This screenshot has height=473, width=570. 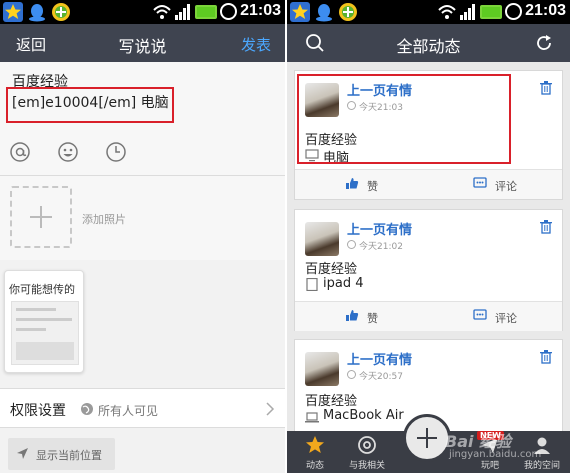 I want to click on location-arrow-icon, so click(x=22, y=453).